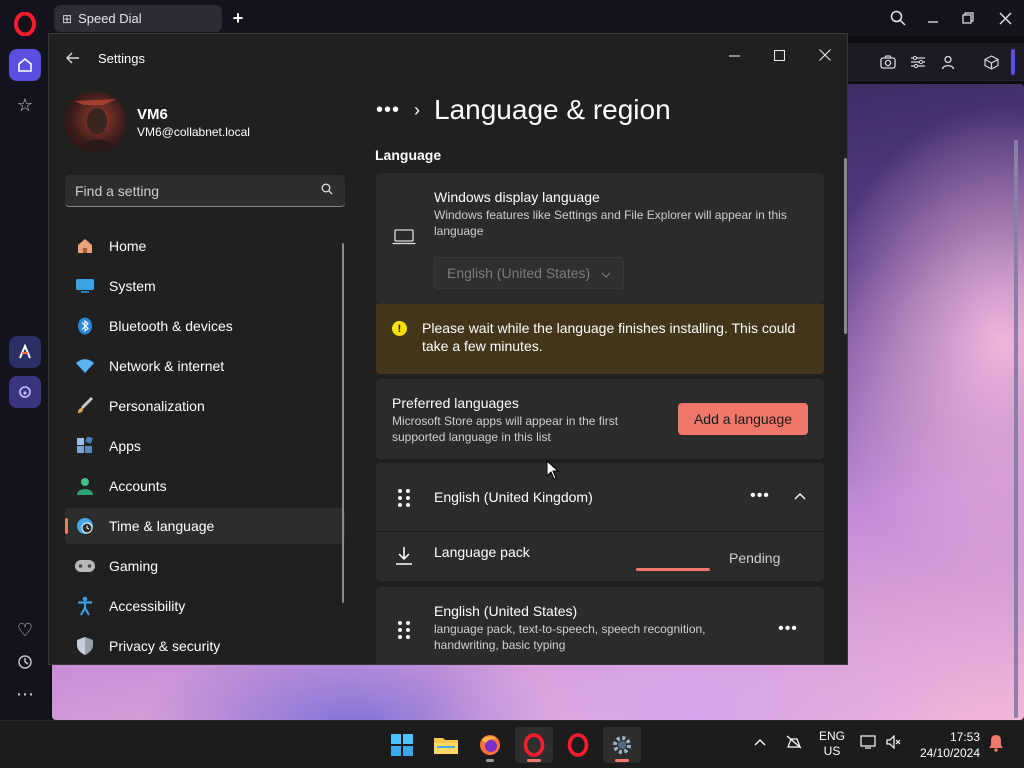 This screenshot has height=768, width=1024. I want to click on nav-label: Privacy & security, so click(165, 646).